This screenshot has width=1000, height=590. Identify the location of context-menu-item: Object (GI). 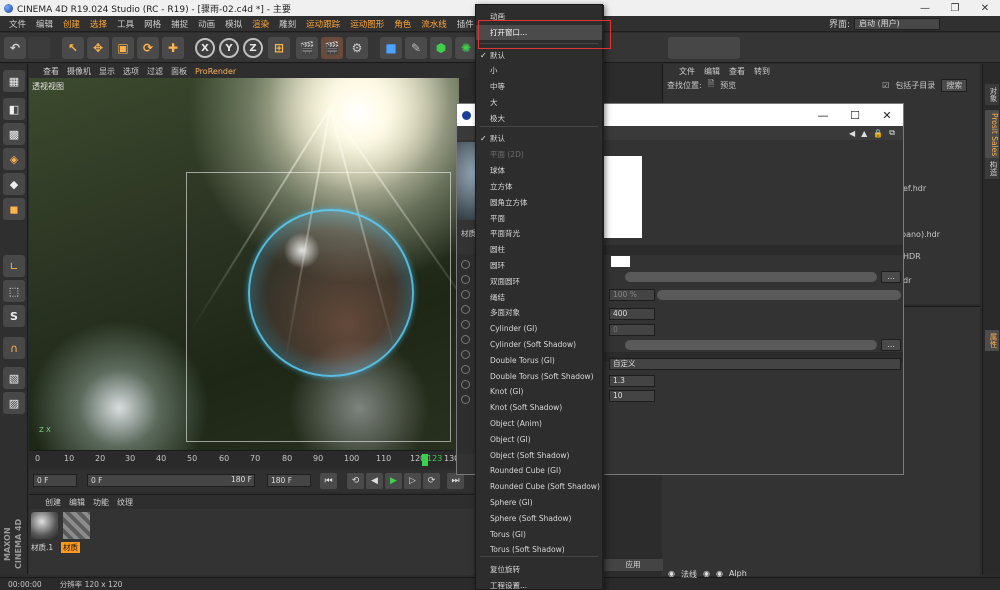
(539, 439).